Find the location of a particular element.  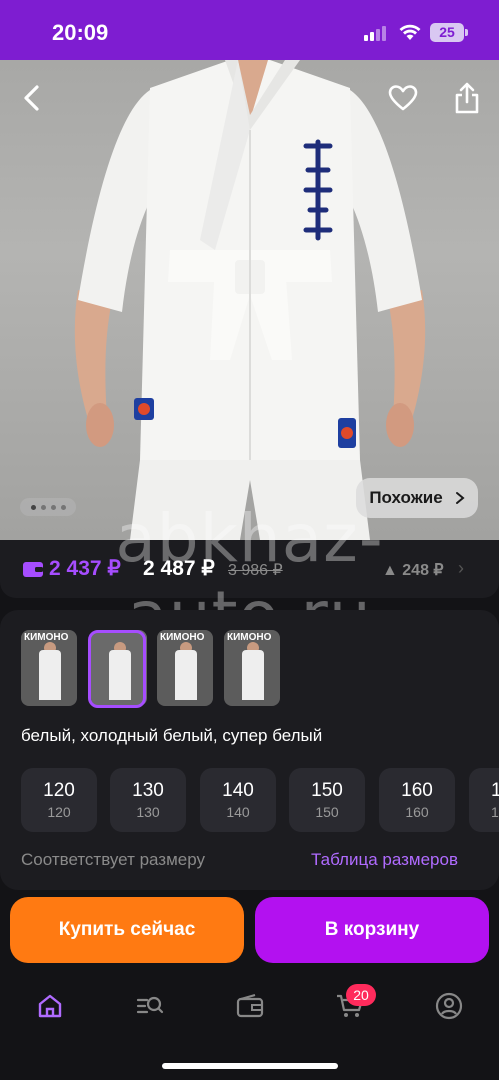

signal-icon is located at coordinates (377, 33).